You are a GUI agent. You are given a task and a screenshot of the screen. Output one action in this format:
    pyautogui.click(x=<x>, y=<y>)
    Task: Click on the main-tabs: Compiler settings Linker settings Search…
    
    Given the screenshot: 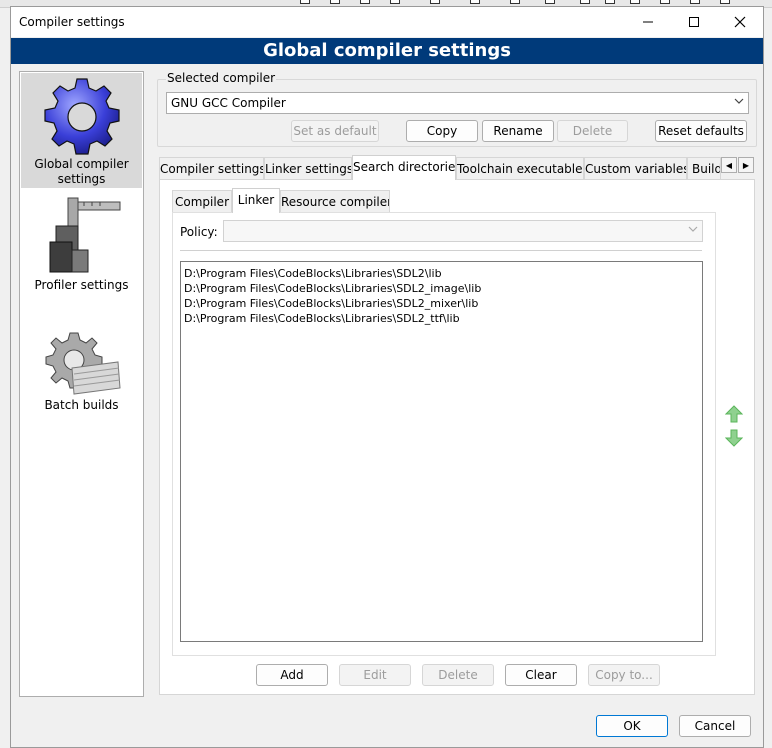 What is the action you would take?
    pyautogui.click(x=446, y=167)
    